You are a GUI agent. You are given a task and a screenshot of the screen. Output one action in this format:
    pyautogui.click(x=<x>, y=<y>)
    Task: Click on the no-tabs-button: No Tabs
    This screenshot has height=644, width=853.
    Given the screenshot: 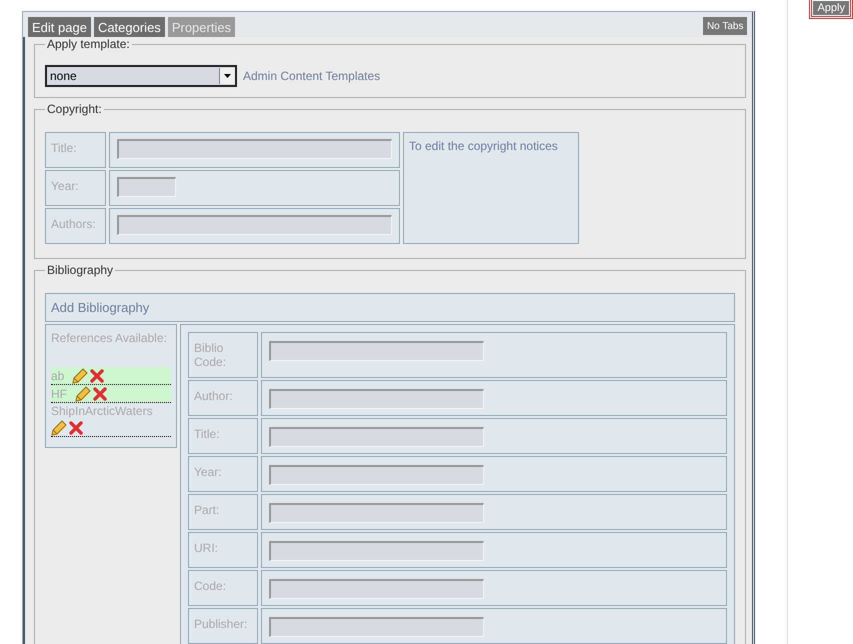 What is the action you would take?
    pyautogui.click(x=725, y=26)
    